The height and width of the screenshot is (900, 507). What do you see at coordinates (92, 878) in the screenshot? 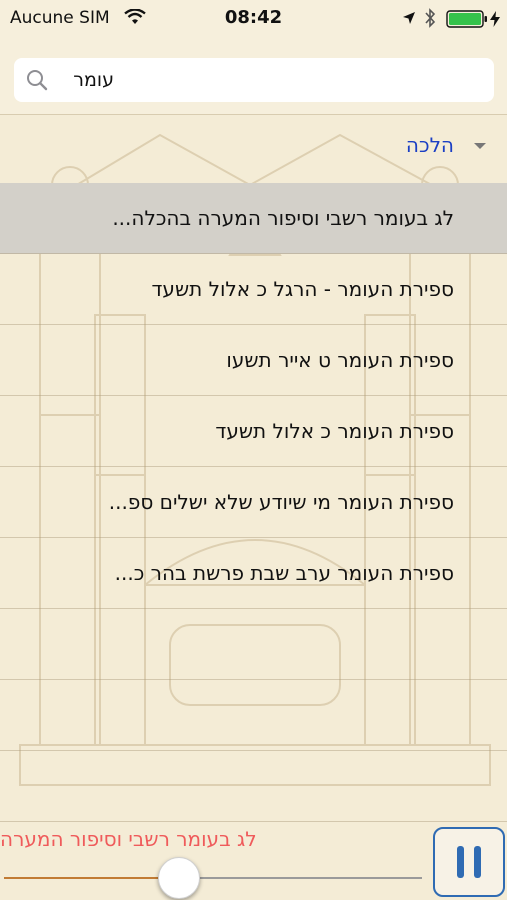
I see `progress-played` at bounding box center [92, 878].